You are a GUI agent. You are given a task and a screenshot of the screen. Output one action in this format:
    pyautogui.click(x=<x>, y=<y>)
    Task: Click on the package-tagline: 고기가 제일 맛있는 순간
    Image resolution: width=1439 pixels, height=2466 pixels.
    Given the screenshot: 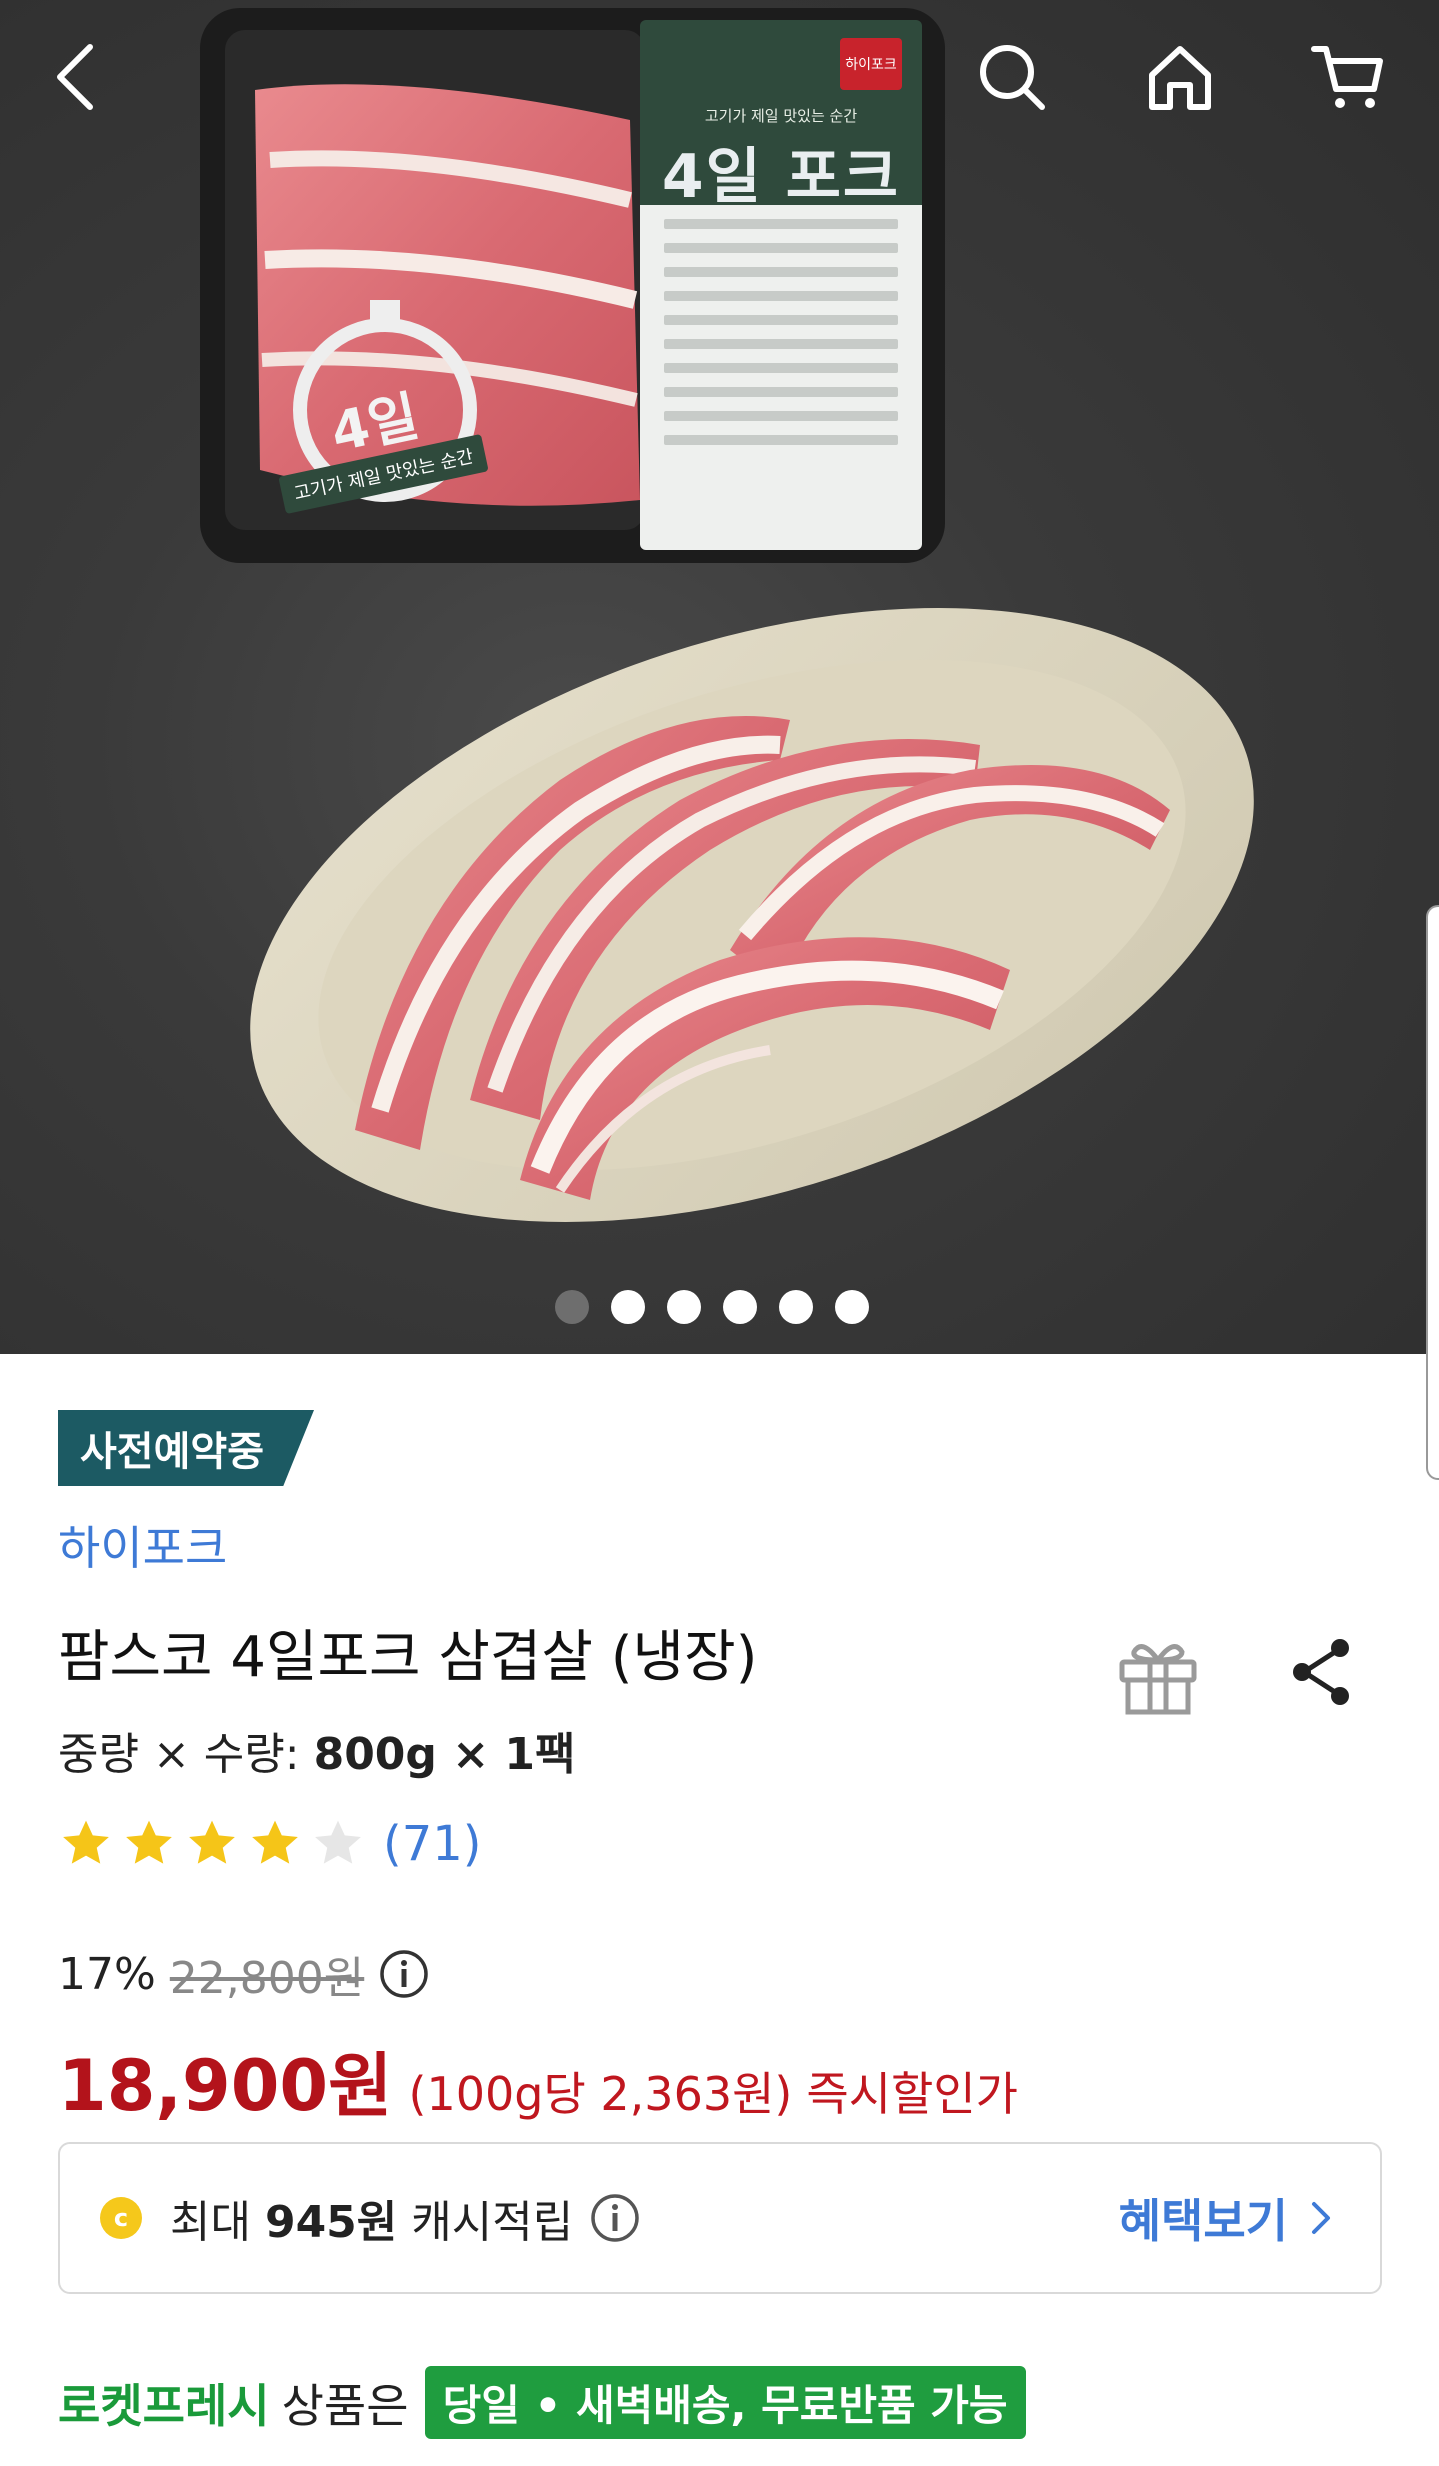 What is the action you would take?
    pyautogui.click(x=781, y=116)
    